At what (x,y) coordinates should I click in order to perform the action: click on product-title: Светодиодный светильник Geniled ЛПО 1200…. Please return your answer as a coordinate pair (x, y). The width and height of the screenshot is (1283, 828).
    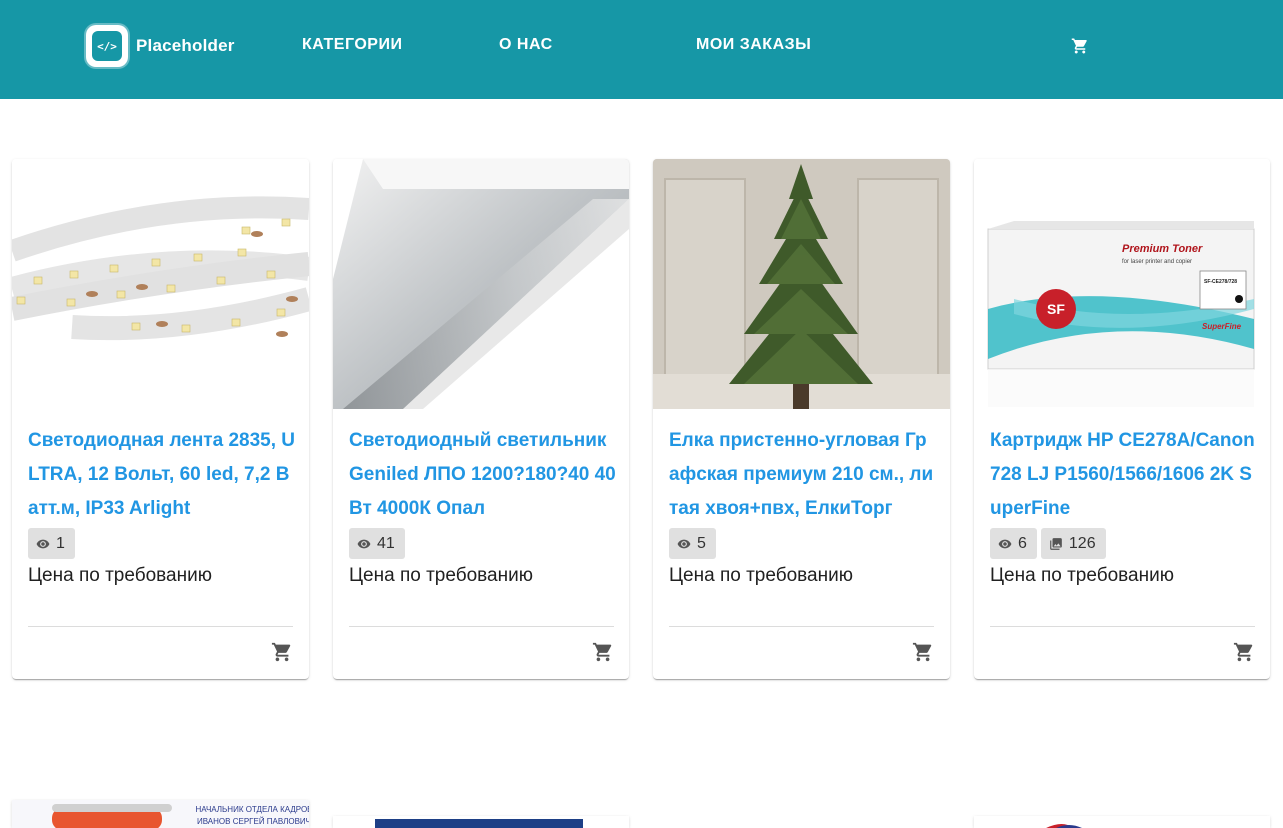
    Looking at the image, I should click on (483, 475).